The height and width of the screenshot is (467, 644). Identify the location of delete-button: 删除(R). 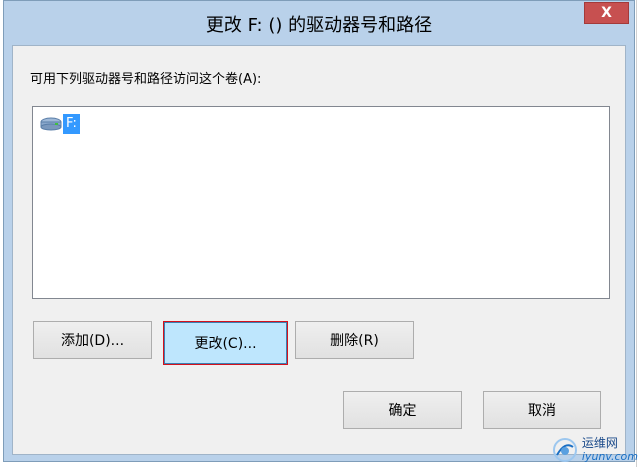
(354, 340).